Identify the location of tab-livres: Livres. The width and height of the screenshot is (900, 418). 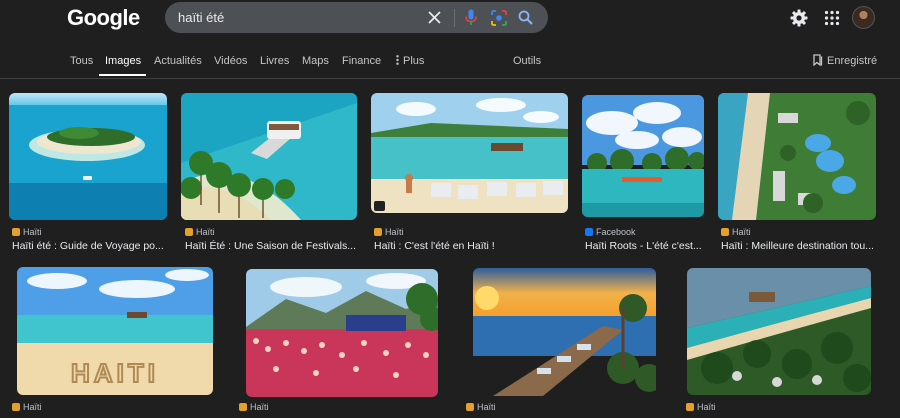
(274, 61).